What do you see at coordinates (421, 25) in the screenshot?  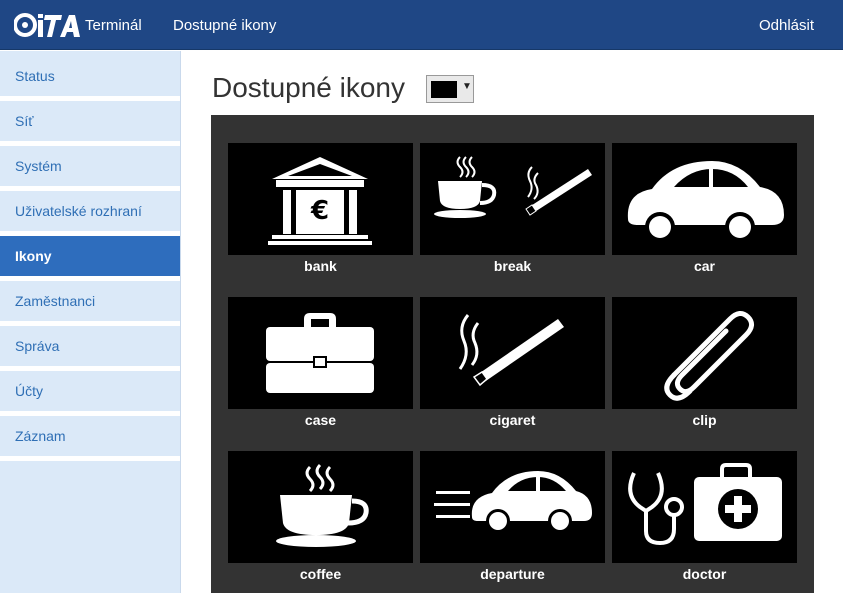 I see `top-bar: Terminál Dostupné ikony Odhlásit` at bounding box center [421, 25].